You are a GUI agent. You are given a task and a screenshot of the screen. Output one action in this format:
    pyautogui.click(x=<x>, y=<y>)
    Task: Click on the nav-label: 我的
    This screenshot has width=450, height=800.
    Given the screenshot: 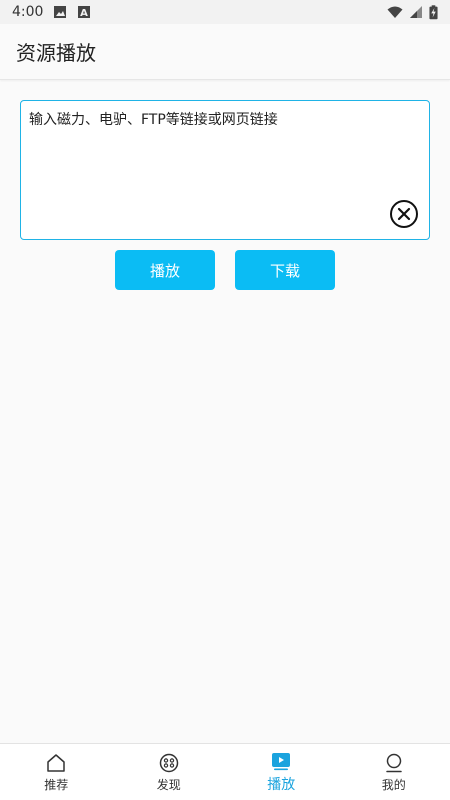 What is the action you would take?
    pyautogui.click(x=393, y=784)
    